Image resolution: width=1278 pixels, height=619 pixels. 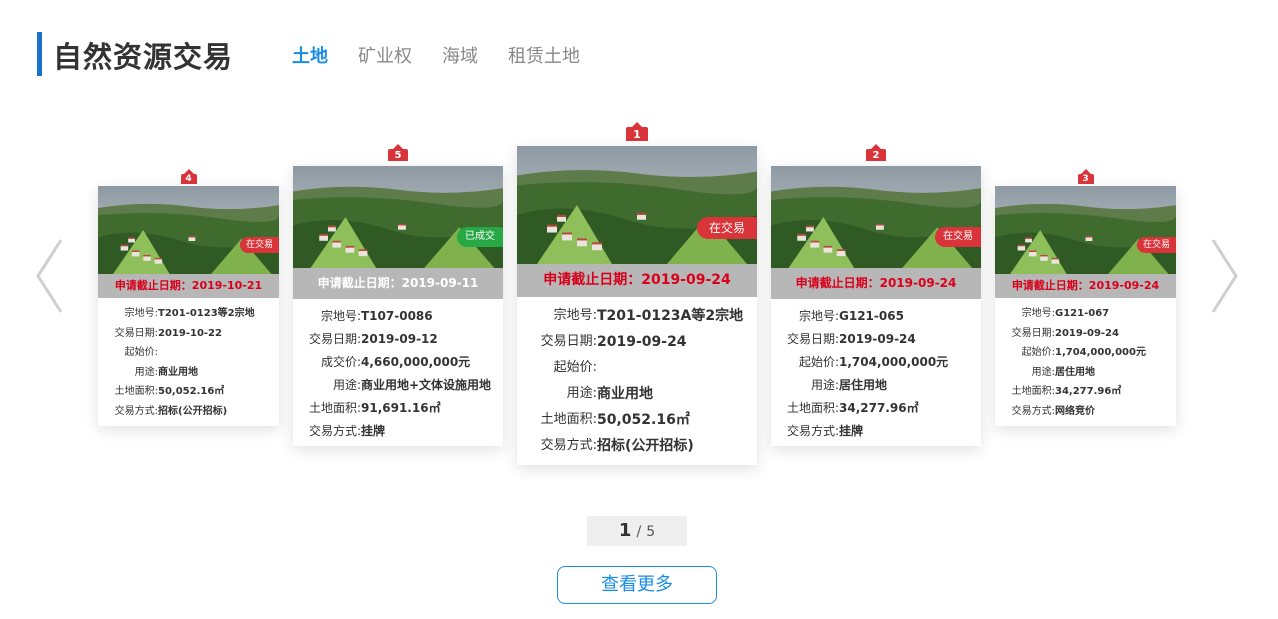 What do you see at coordinates (1100, 352) in the screenshot?
I see `field-value: 1,704,000,000元` at bounding box center [1100, 352].